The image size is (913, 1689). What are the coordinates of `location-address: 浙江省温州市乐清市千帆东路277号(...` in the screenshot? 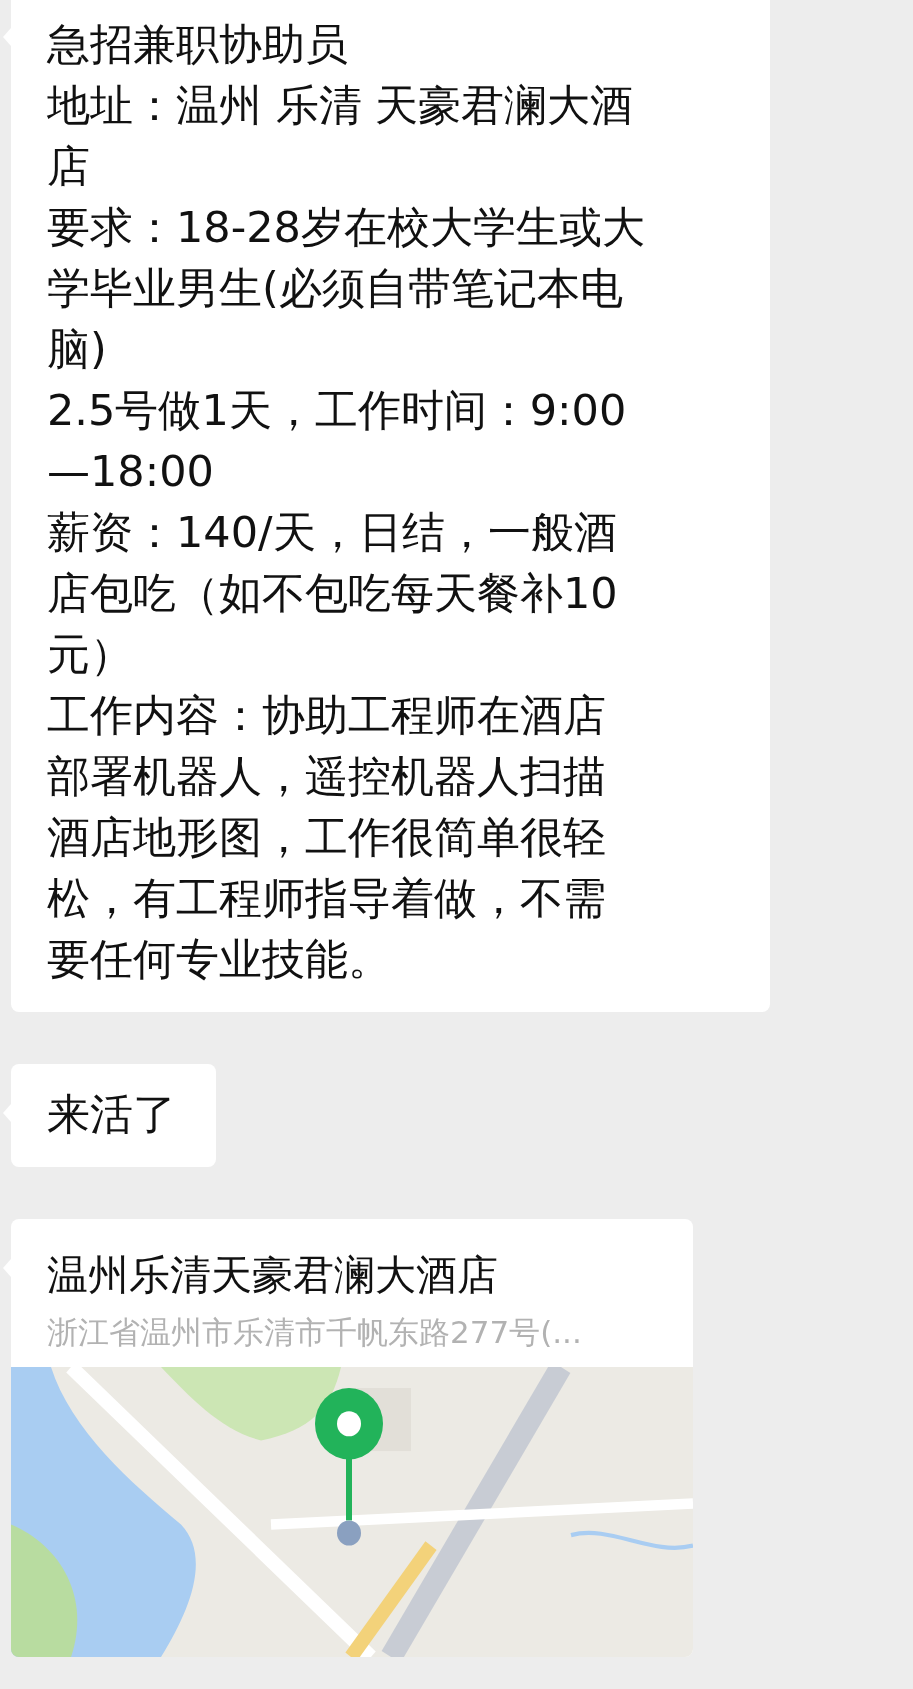 It's located at (314, 1332).